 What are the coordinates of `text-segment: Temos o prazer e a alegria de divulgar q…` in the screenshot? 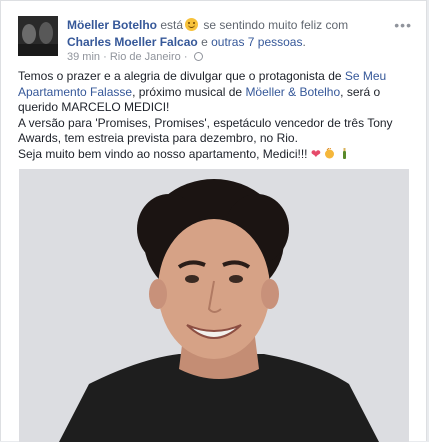 It's located at (181, 76).